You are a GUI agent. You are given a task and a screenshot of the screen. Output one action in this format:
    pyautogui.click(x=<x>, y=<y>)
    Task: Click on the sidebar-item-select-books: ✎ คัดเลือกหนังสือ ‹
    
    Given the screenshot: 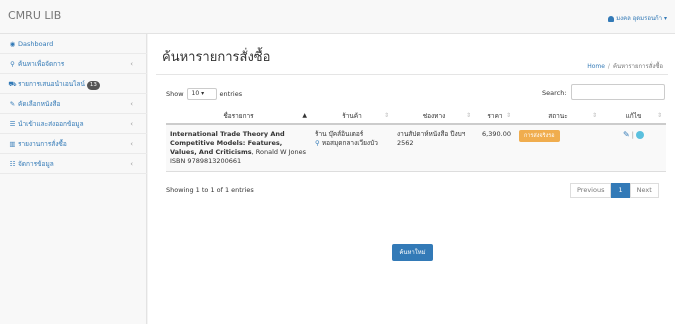 What is the action you would take?
    pyautogui.click(x=73, y=104)
    